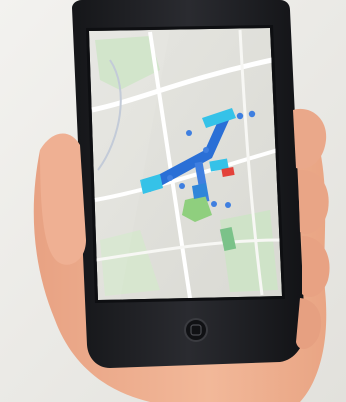  Describe the element at coordinates (249, 251) in the screenshot. I see `park-area` at that location.